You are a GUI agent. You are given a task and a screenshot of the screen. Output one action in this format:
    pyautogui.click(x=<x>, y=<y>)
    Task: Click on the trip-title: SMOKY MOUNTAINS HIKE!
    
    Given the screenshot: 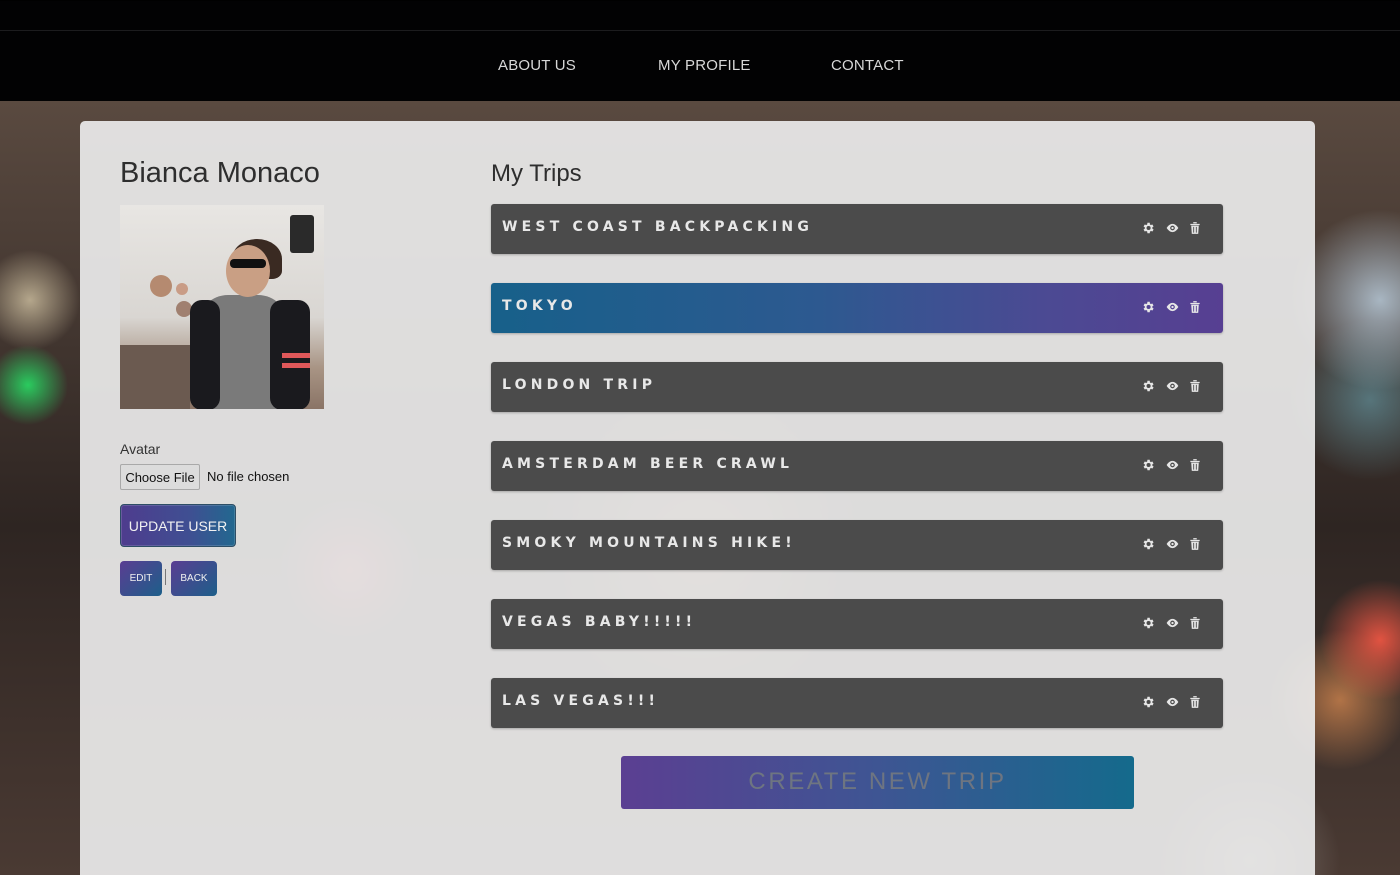 What is the action you would take?
    pyautogui.click(x=649, y=543)
    